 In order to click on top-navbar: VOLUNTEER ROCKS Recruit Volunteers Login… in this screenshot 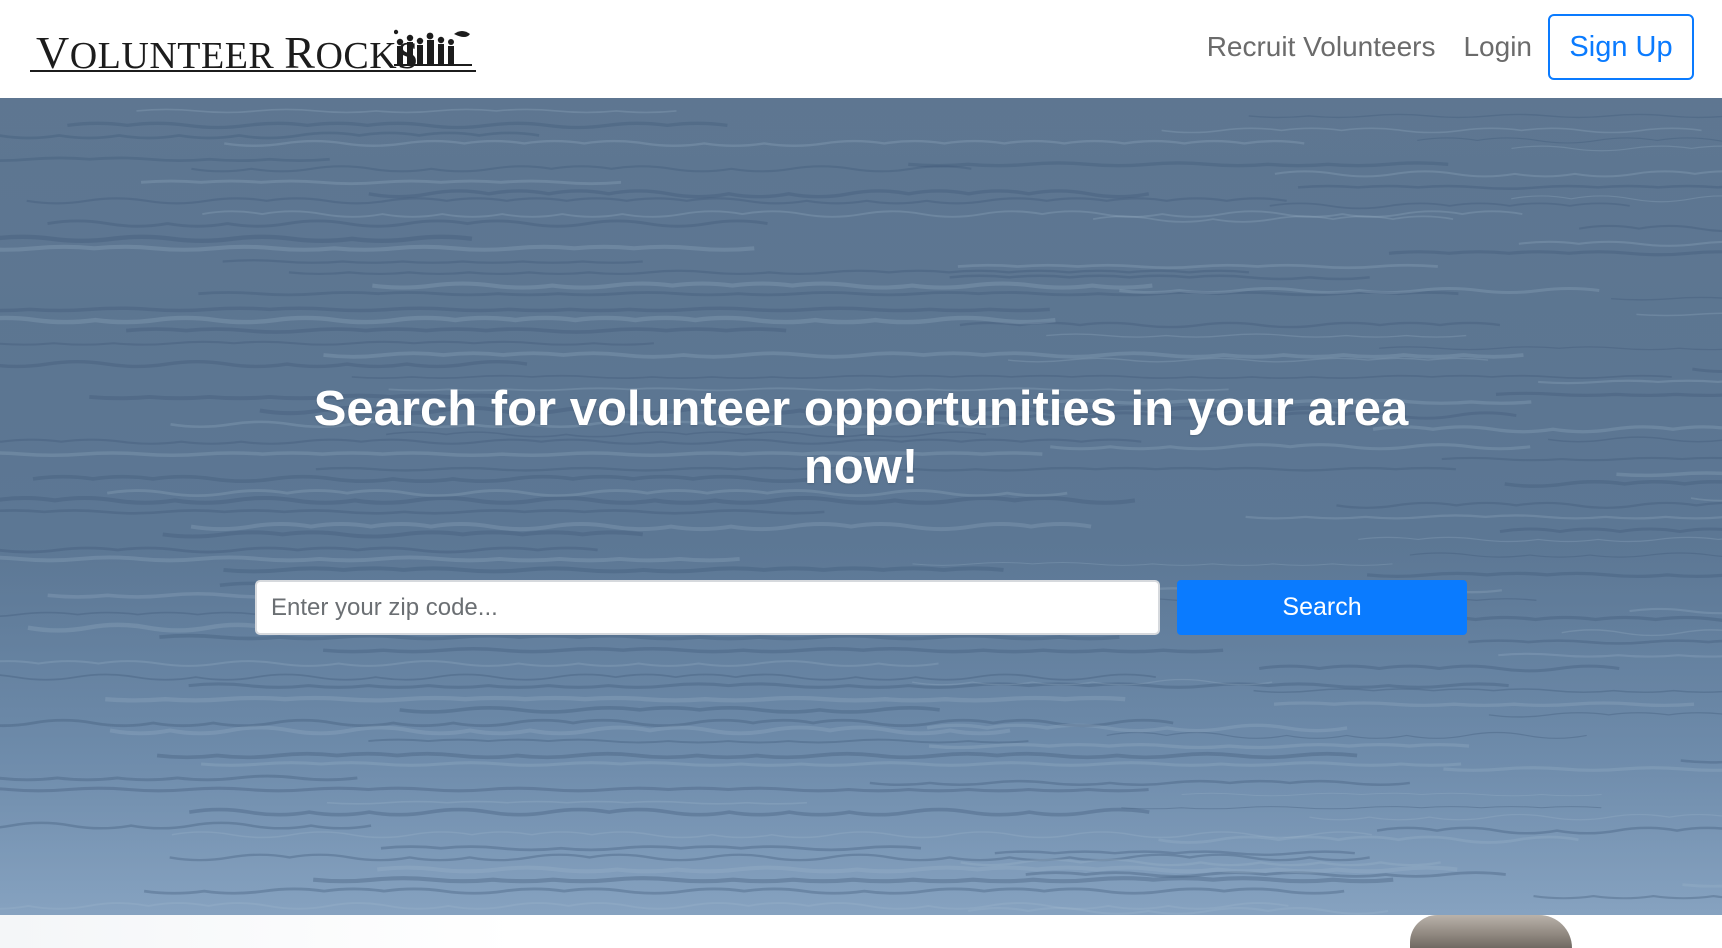, I will do `click(861, 49)`.